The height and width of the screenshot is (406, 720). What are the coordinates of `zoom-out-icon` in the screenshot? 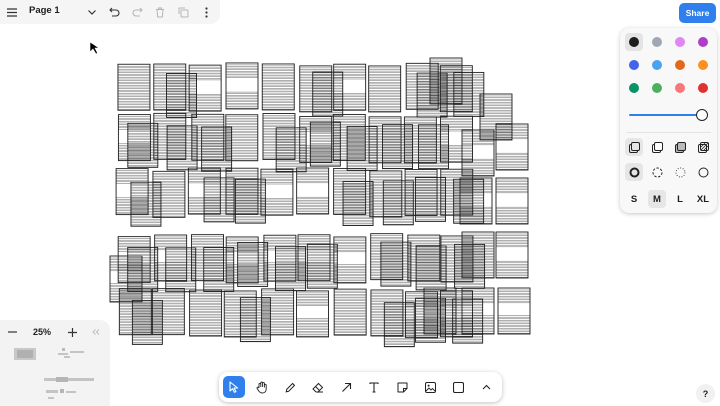 It's located at (12, 332).